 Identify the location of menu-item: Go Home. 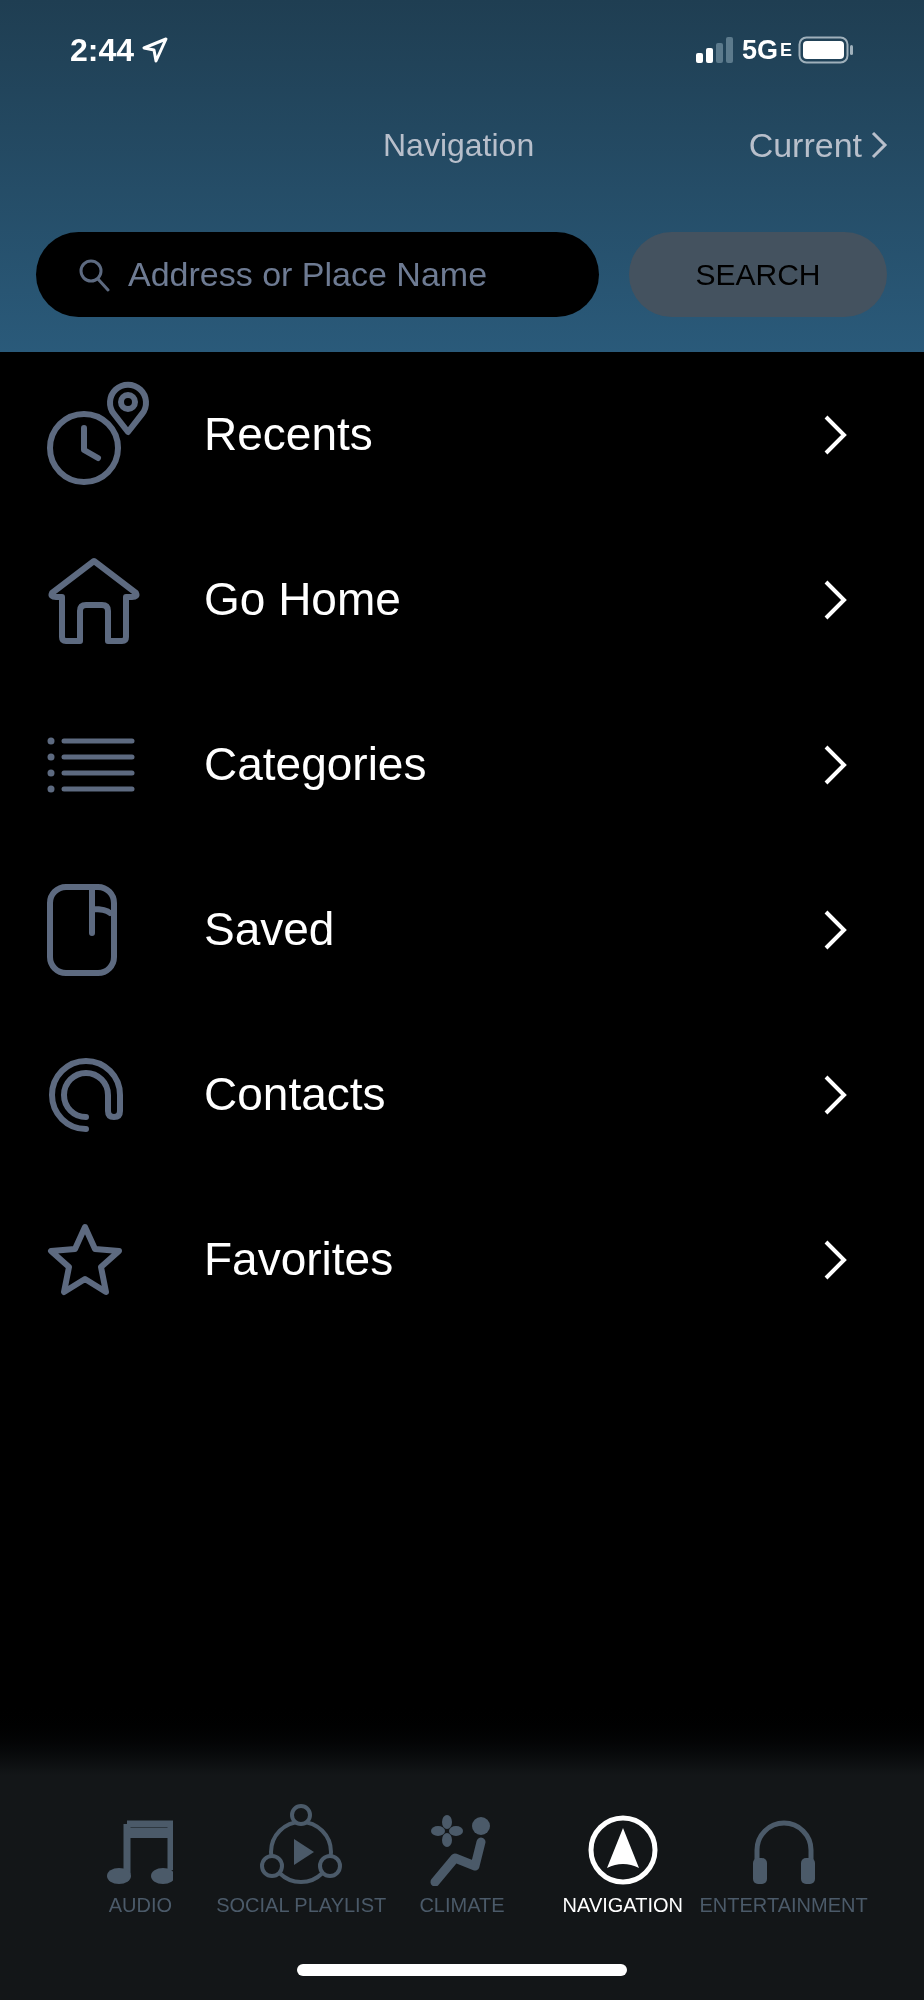
(462, 599).